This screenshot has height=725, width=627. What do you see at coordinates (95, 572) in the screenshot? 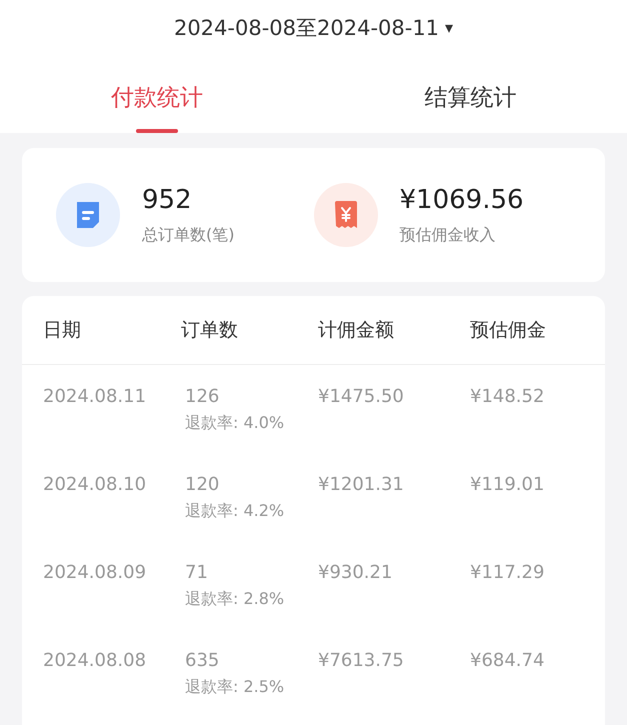
I see `date-cell-text: 2024.08.09` at bounding box center [95, 572].